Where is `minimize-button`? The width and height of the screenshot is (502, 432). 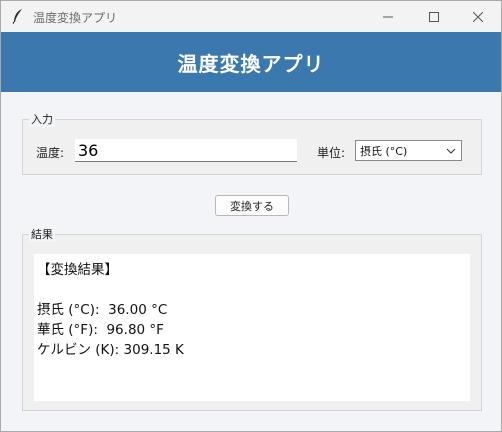 minimize-button is located at coordinates (388, 16).